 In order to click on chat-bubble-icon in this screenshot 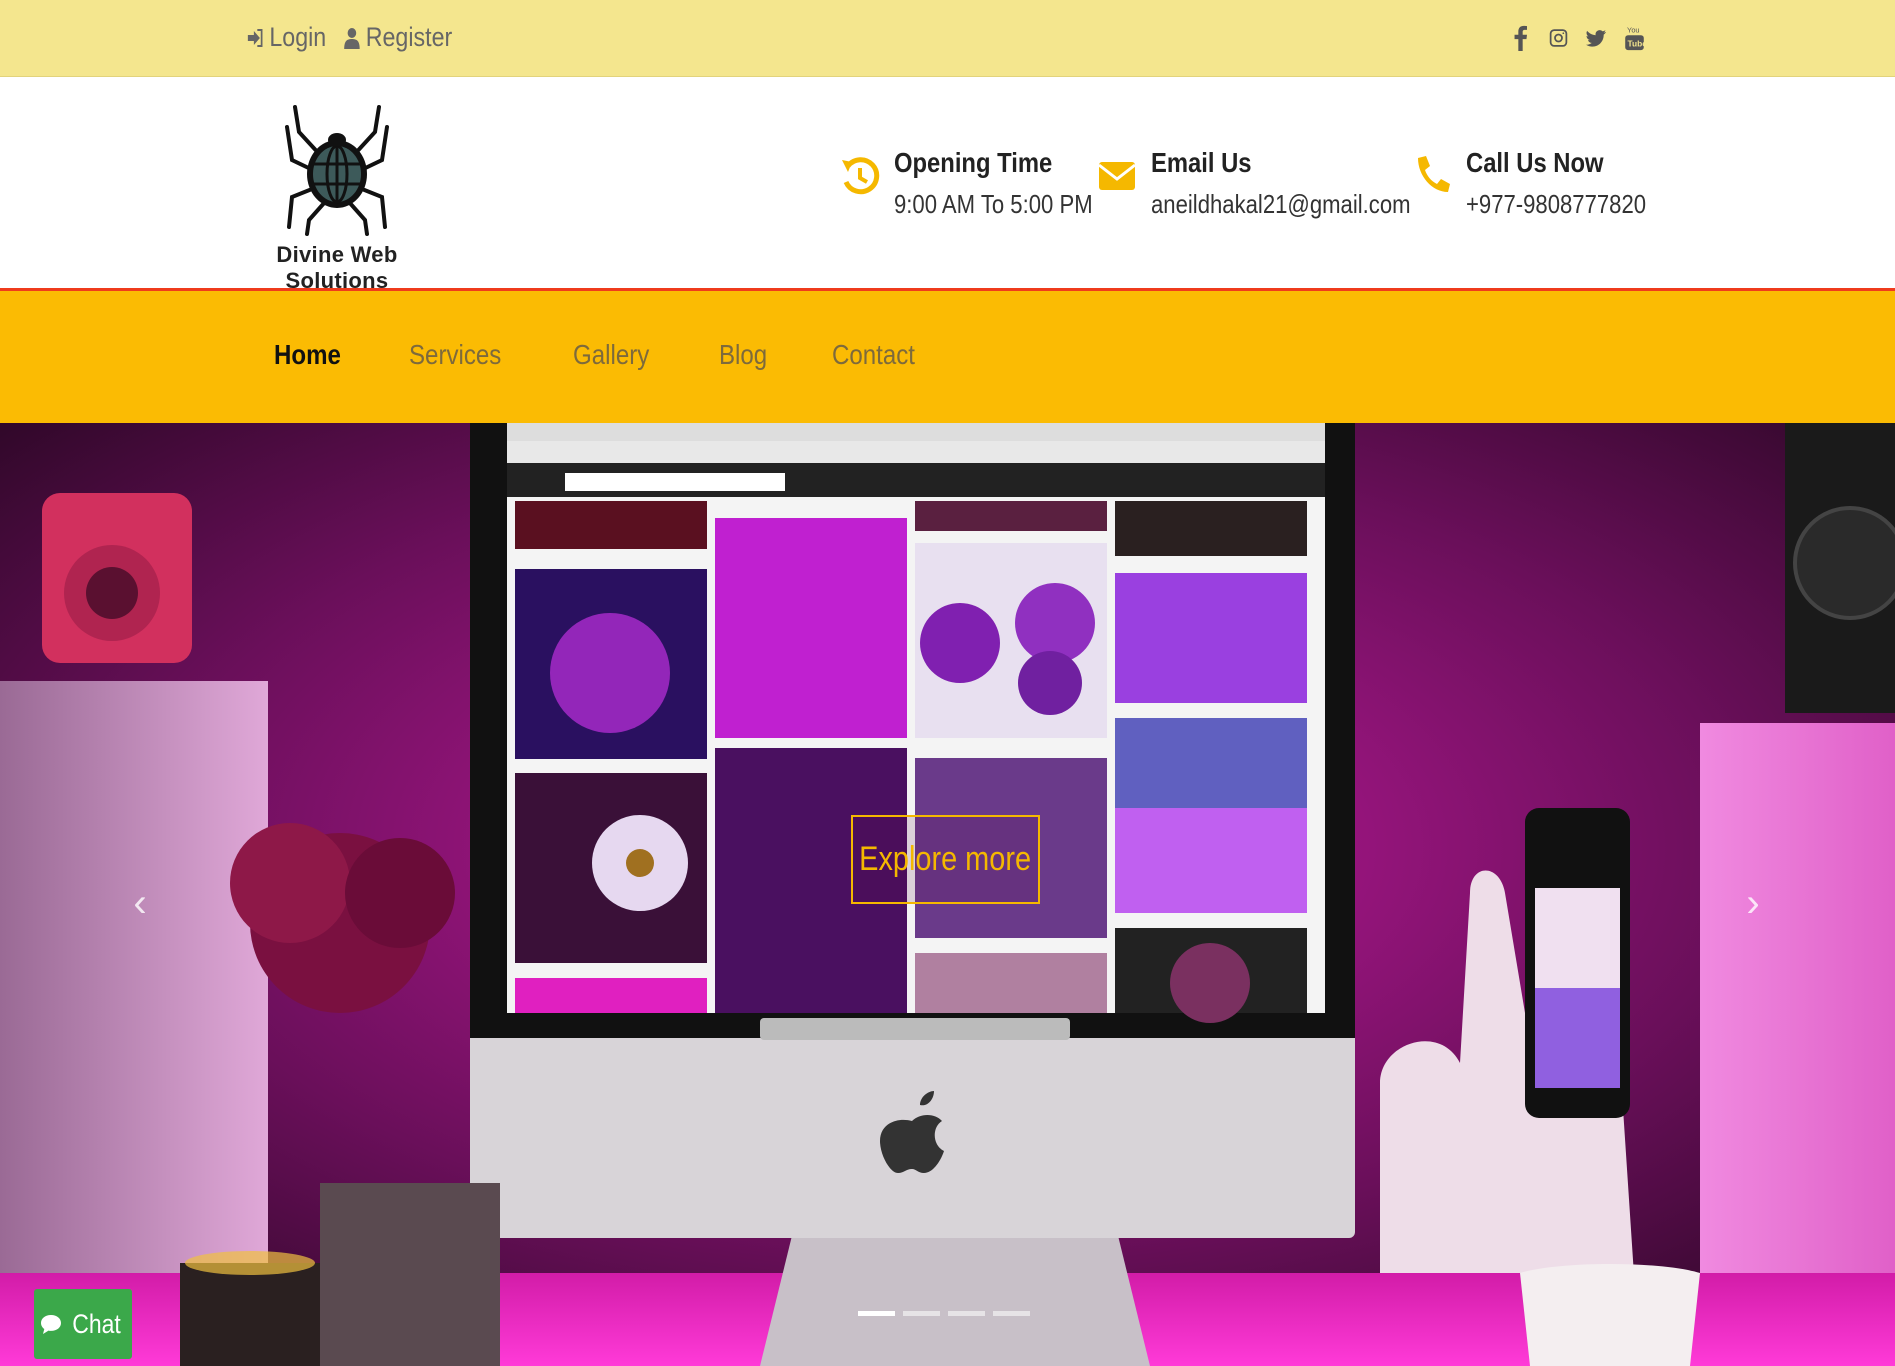, I will do `click(51, 1324)`.